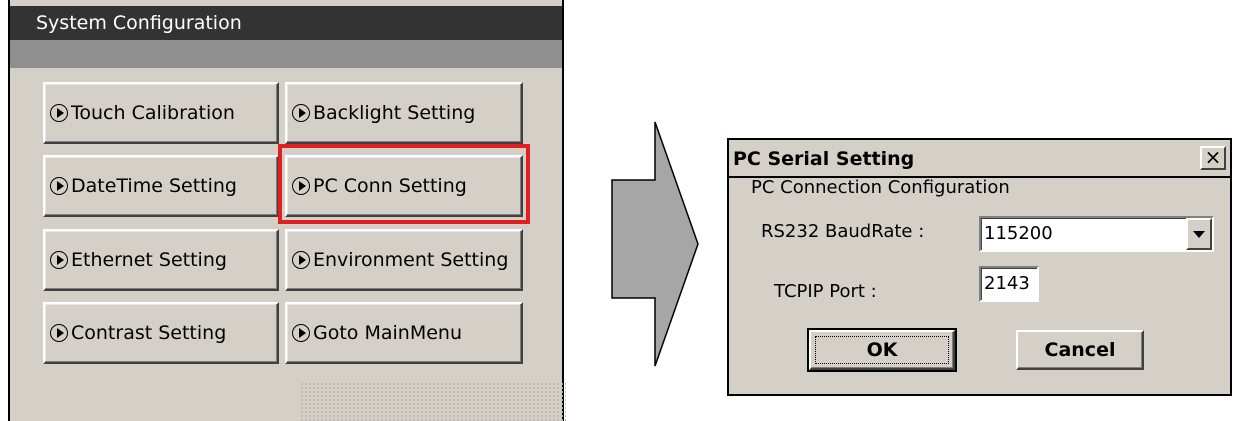  I want to click on section-heading: PC Connection Configuration, so click(880, 187).